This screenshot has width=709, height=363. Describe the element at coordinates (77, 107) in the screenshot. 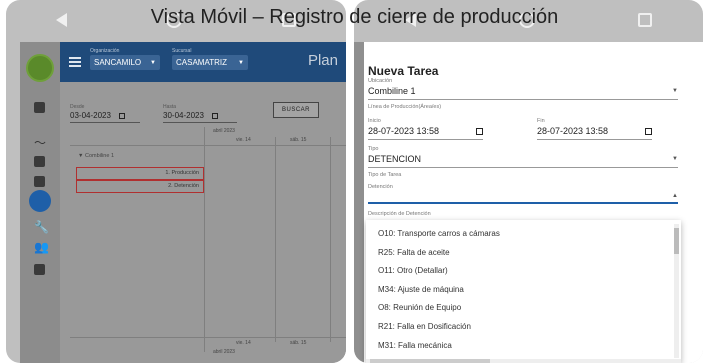

I see `date-from-label: Desde` at that location.